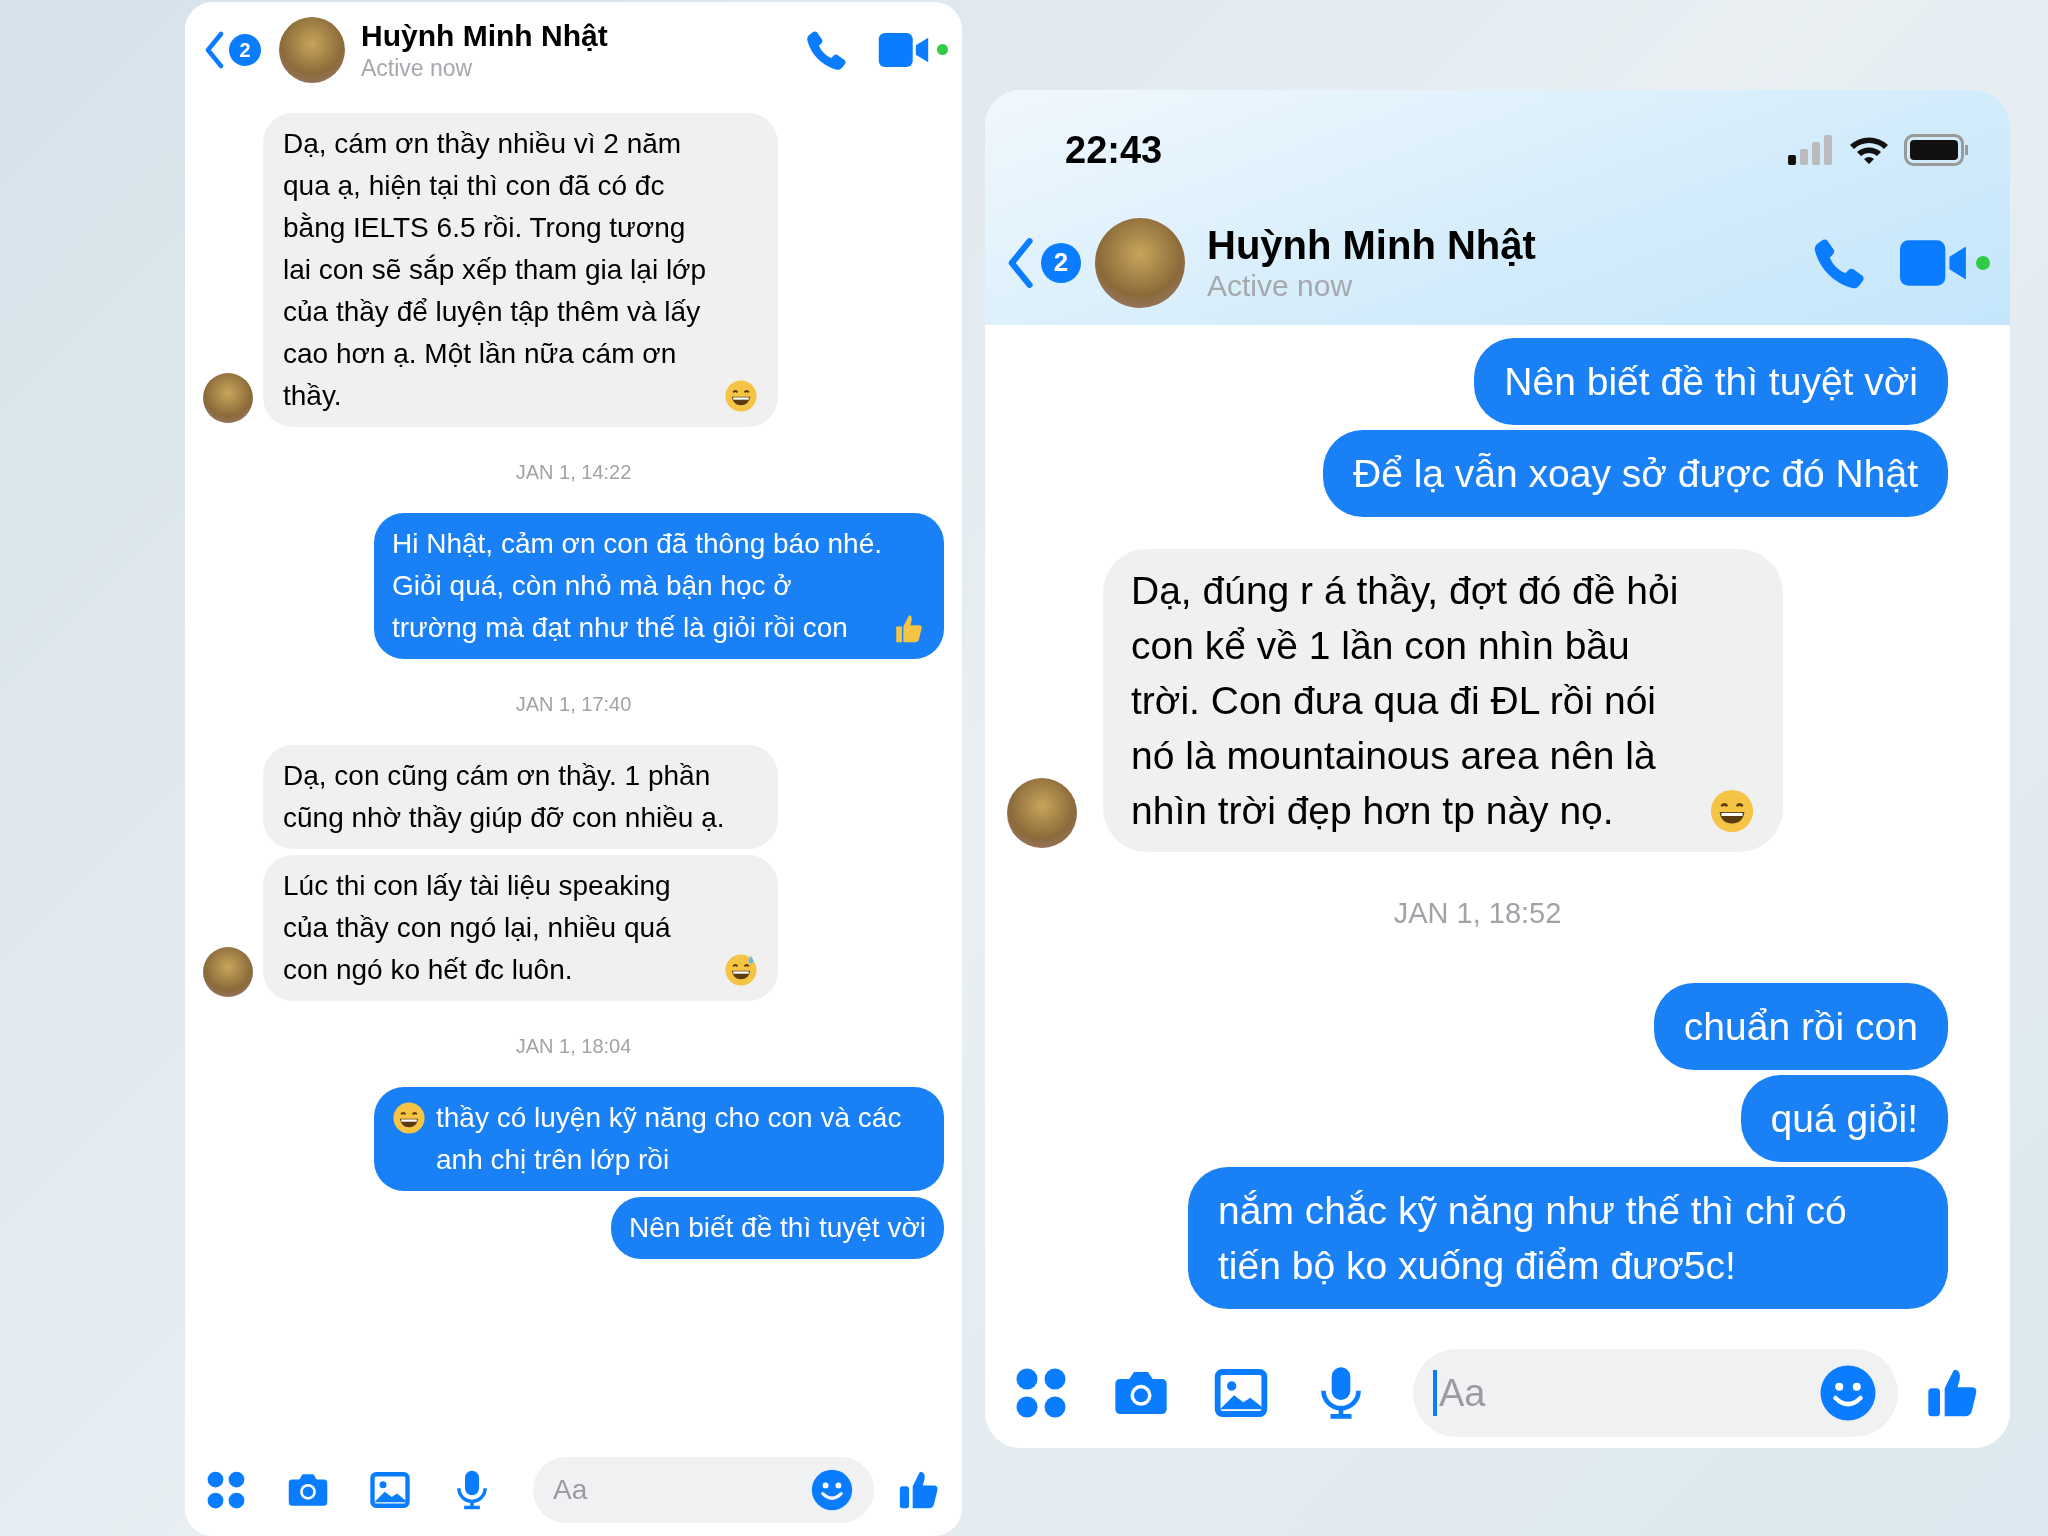  I want to click on message-text: chuẩn rồi con, so click(1800, 1026).